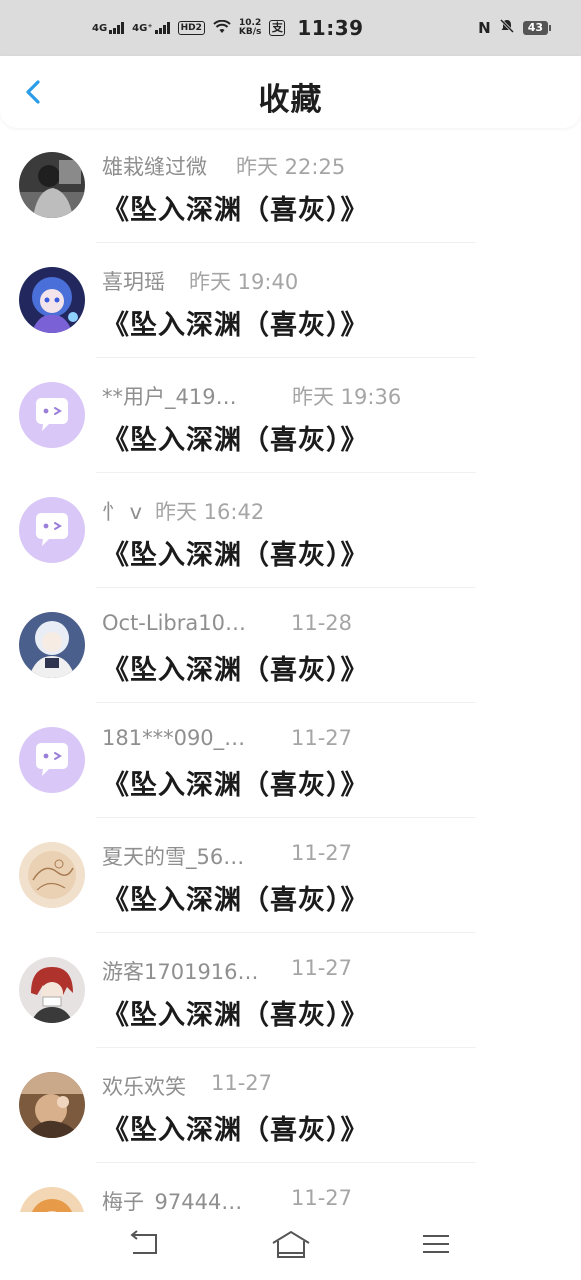  What do you see at coordinates (122, 511) in the screenshot?
I see `username: 忄 v` at bounding box center [122, 511].